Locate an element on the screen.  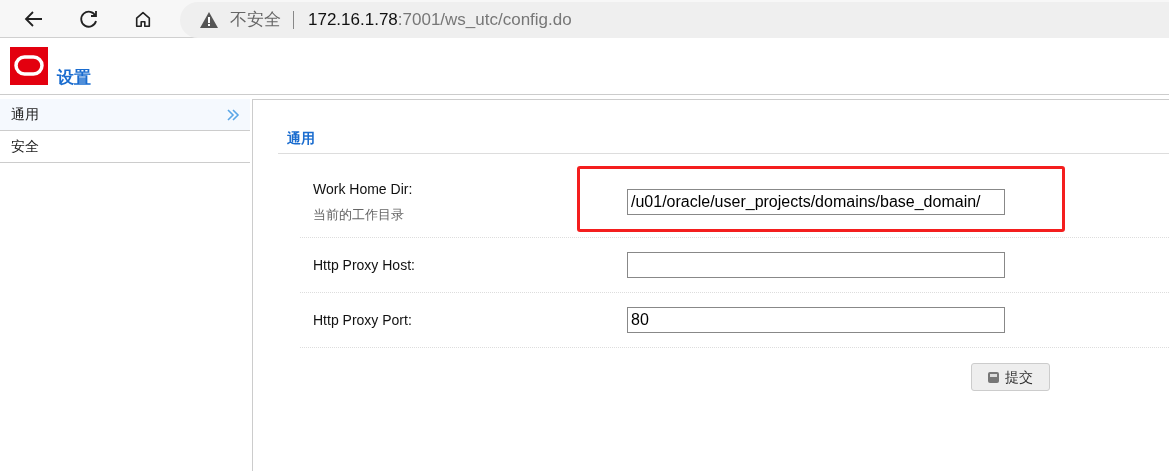
warning-icon is located at coordinates (209, 19).